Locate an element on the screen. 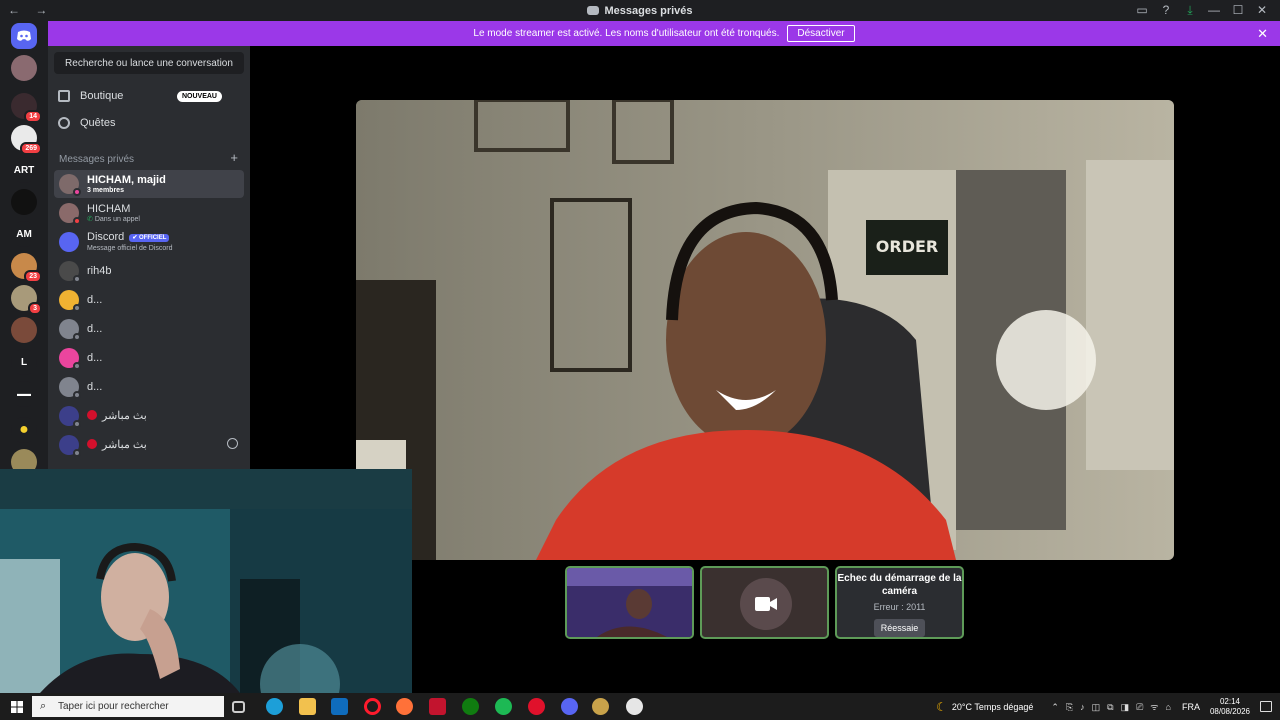 The width and height of the screenshot is (1280, 720). outlook-icon is located at coordinates (339, 706).